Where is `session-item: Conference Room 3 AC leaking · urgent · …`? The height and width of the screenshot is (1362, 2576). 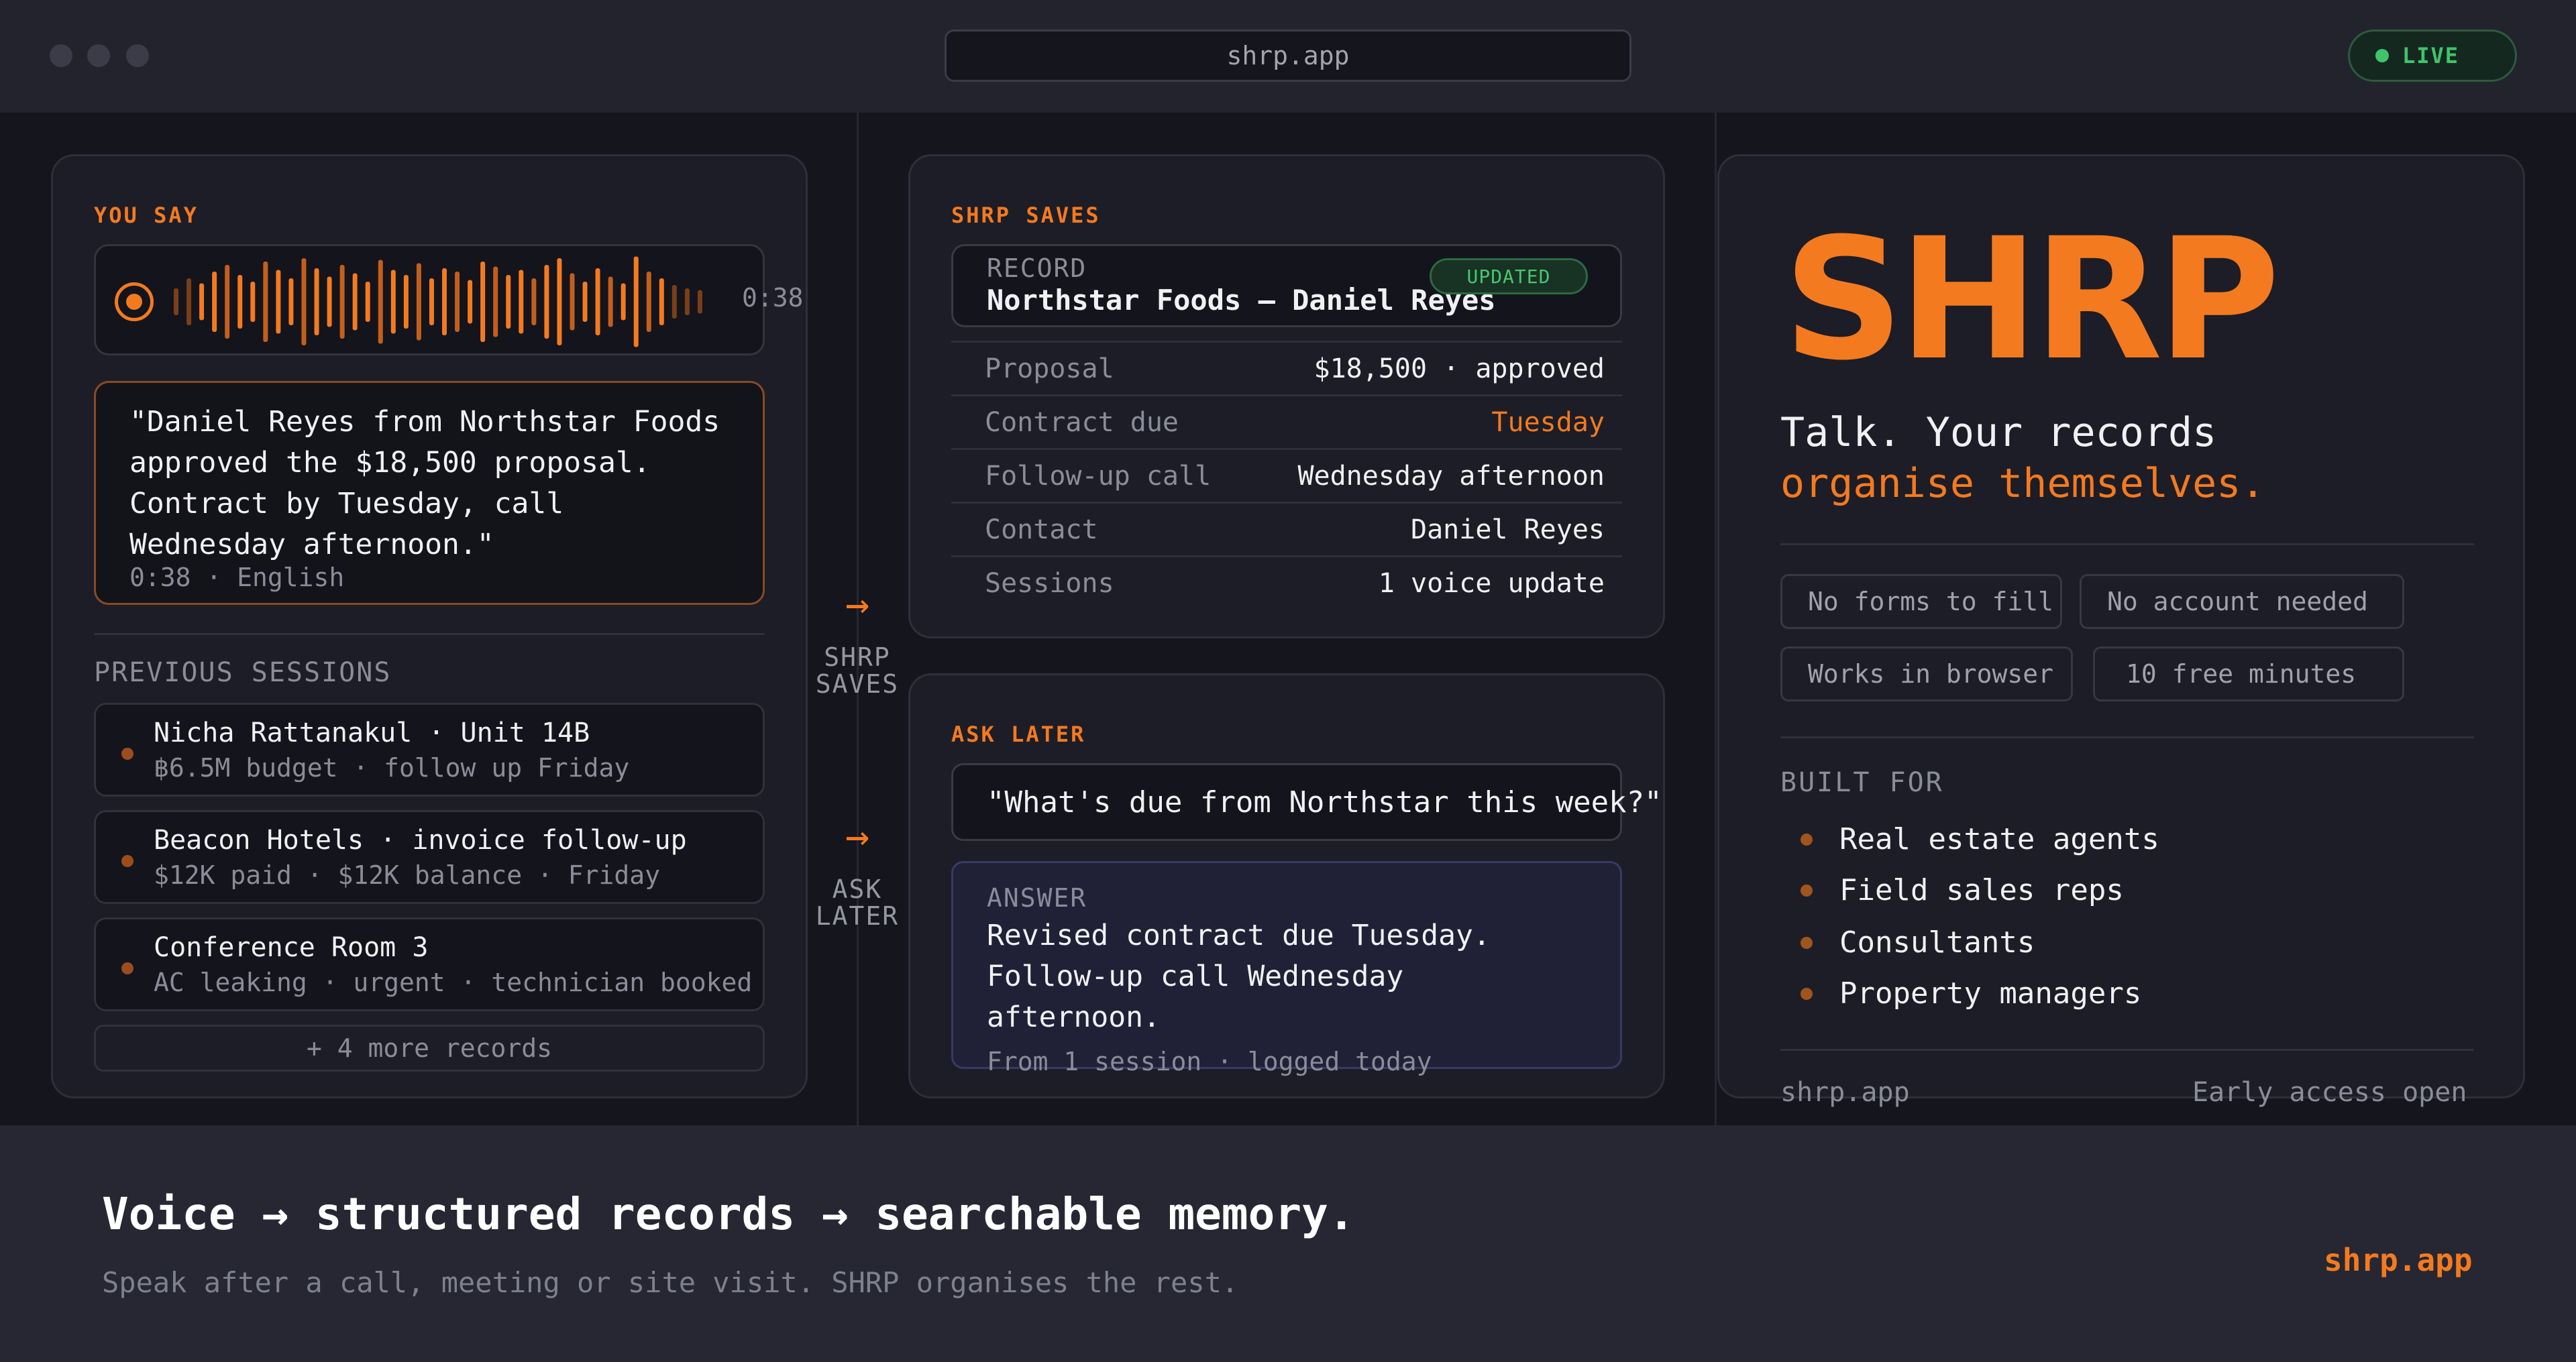 session-item: Conference Room 3 AC leaking · urgent · … is located at coordinates (429, 964).